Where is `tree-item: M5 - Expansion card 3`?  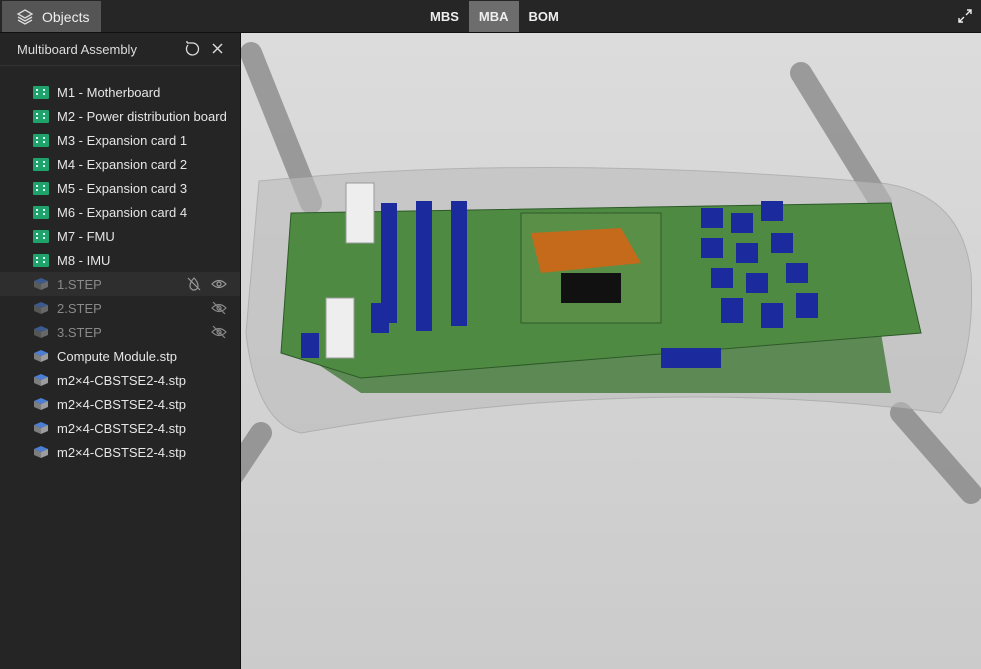
tree-item: M5 - Expansion card 3 is located at coordinates (120, 188).